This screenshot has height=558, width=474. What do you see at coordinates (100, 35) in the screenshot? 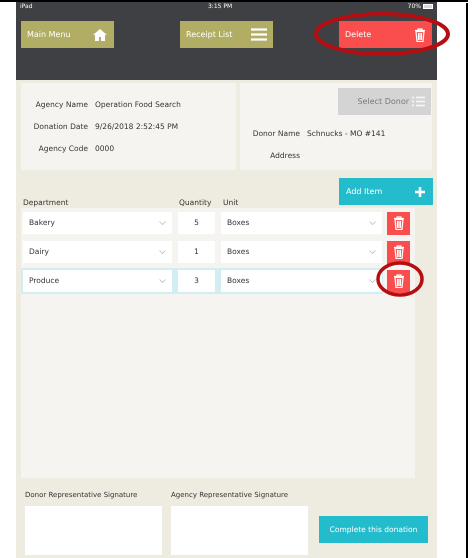
I see `house-icon` at bounding box center [100, 35].